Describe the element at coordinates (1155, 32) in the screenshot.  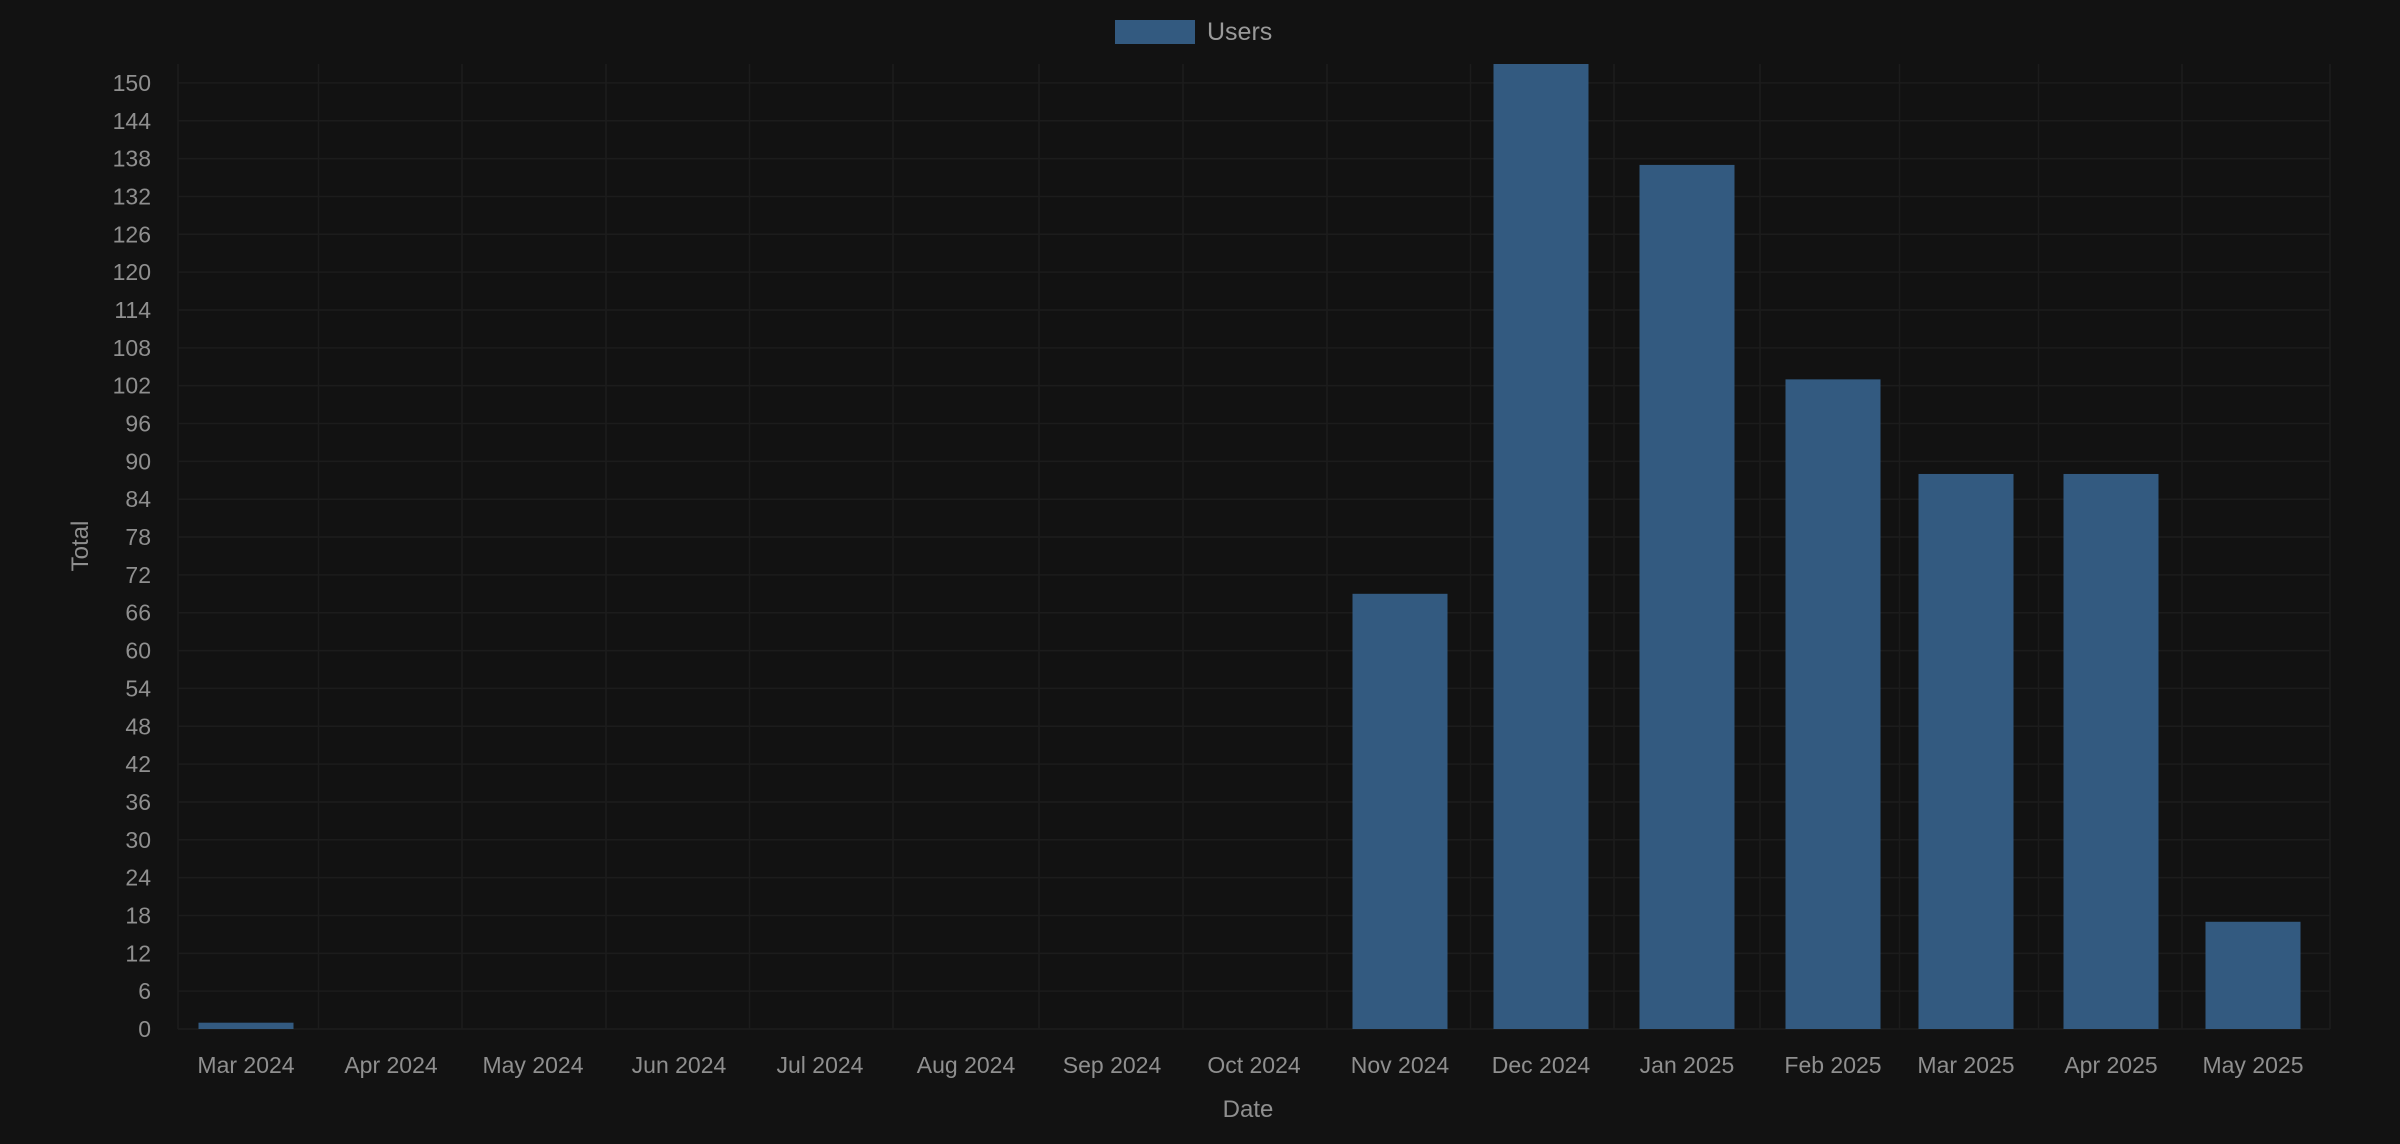
I see `legend-swatch-users` at that location.